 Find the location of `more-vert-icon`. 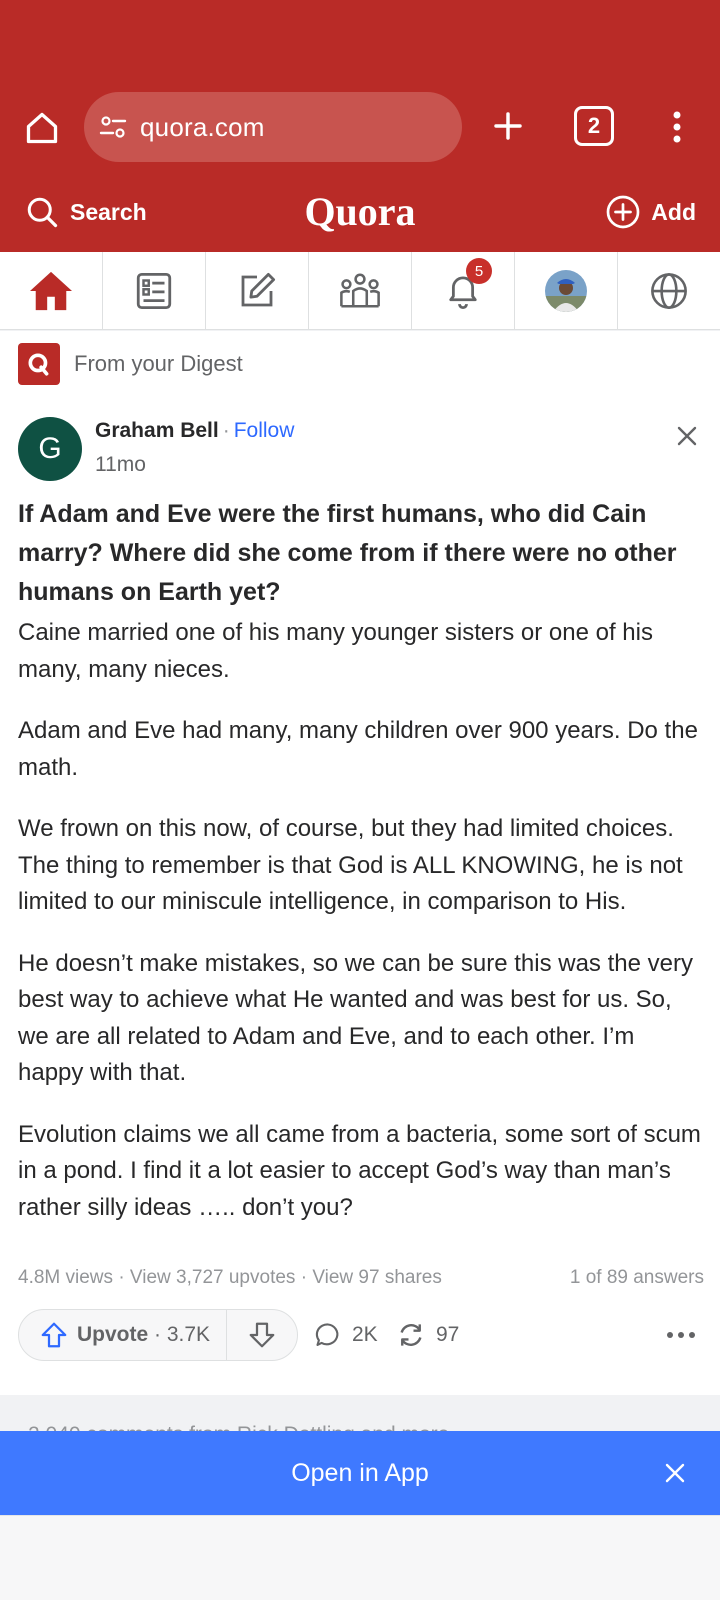

more-vert-icon is located at coordinates (677, 127).